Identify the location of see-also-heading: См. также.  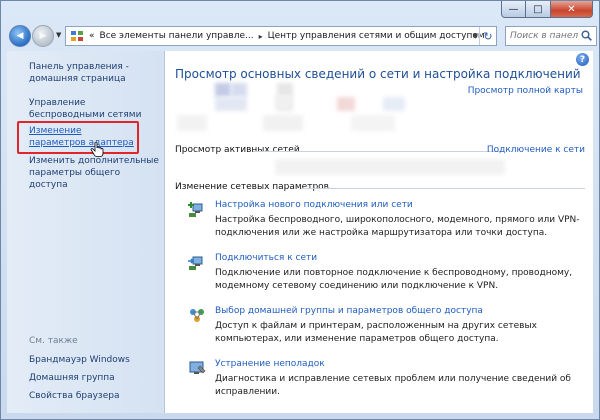
(53, 341).